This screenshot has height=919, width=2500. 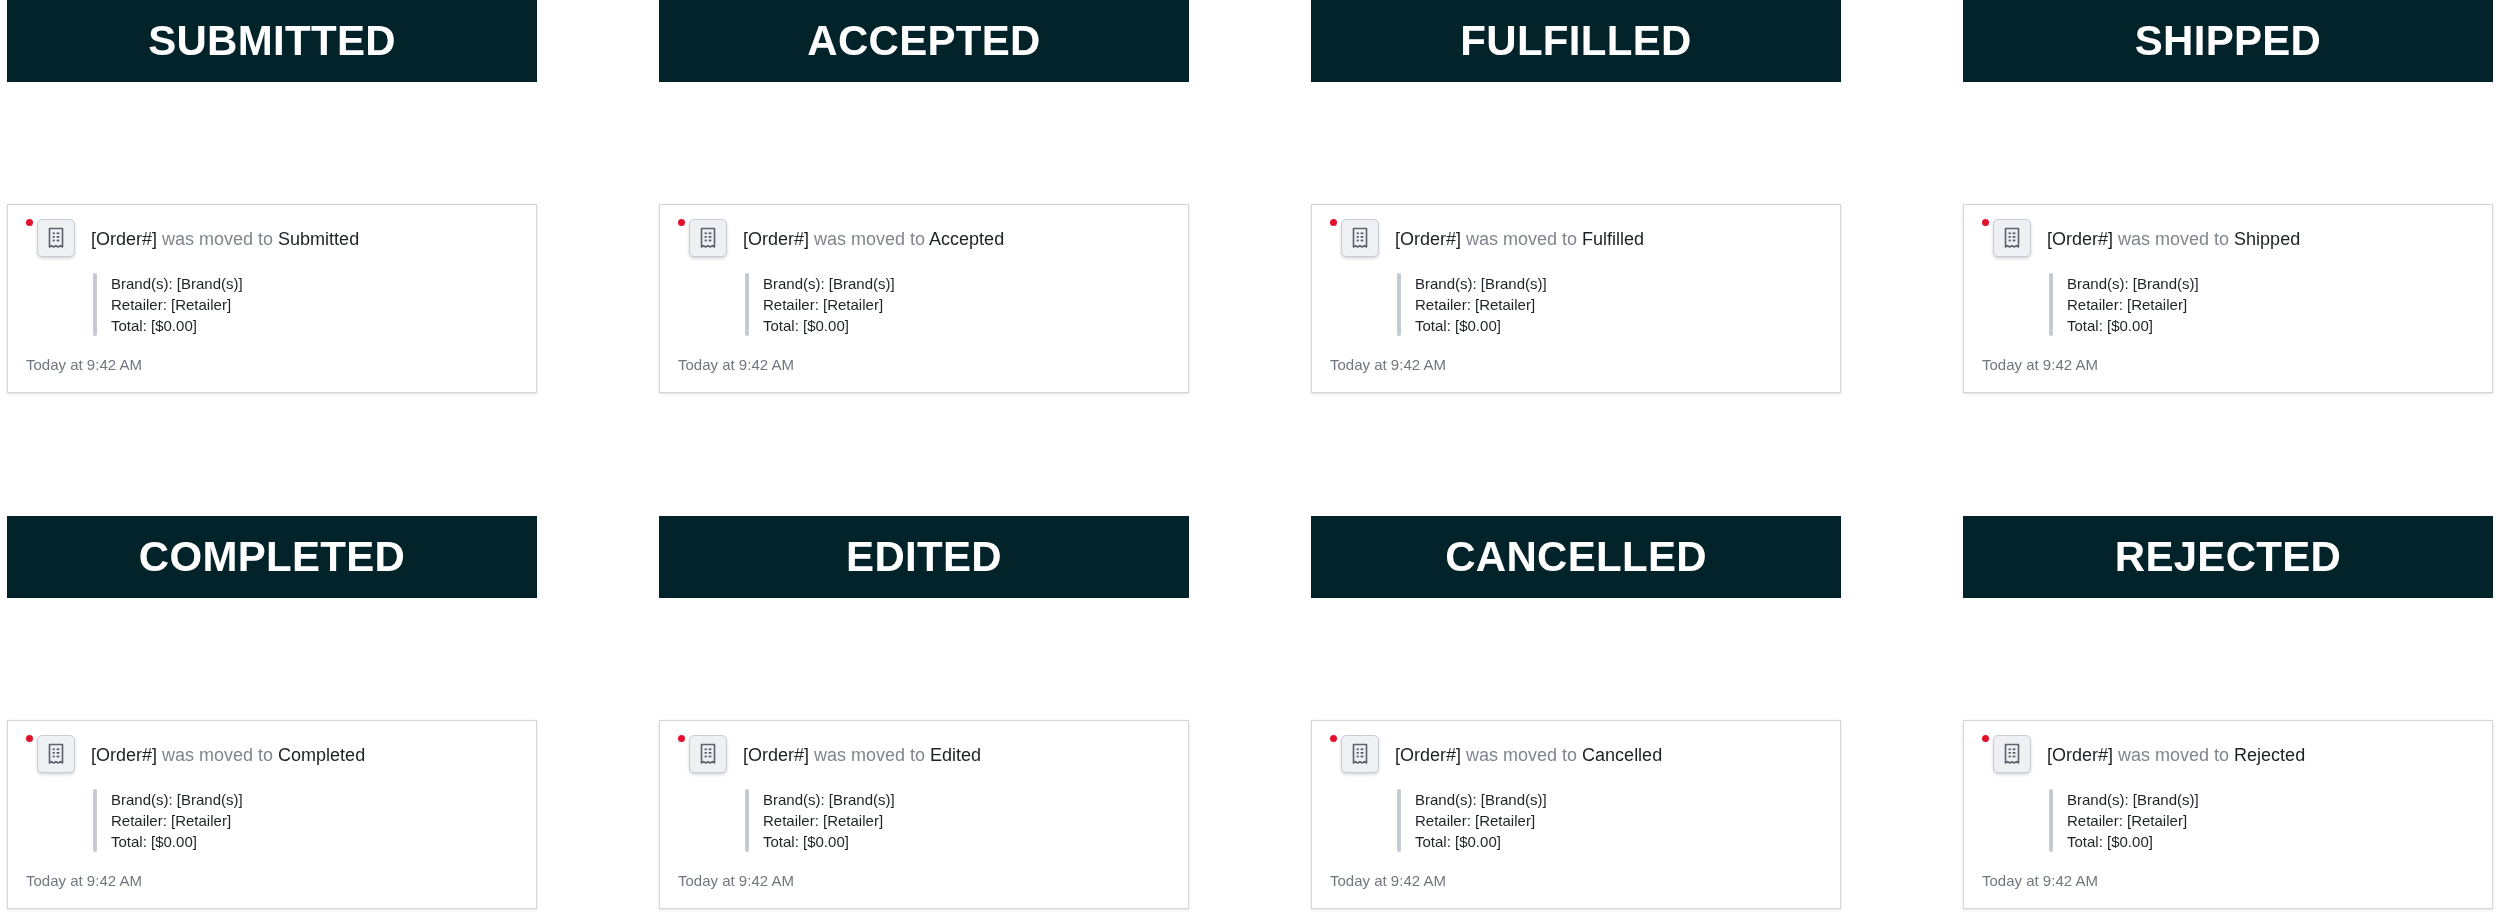 I want to click on notification-title: [Order#] was moved to Accepted, so click(x=874, y=239).